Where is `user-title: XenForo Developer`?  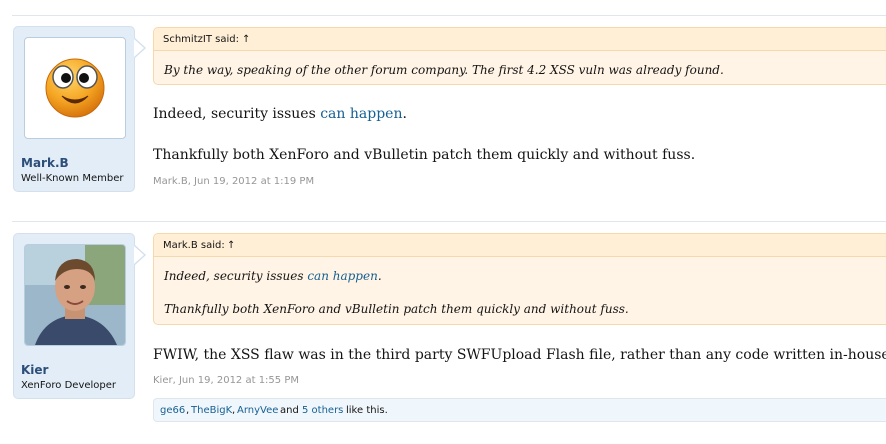
user-title: XenForo Developer is located at coordinates (69, 385).